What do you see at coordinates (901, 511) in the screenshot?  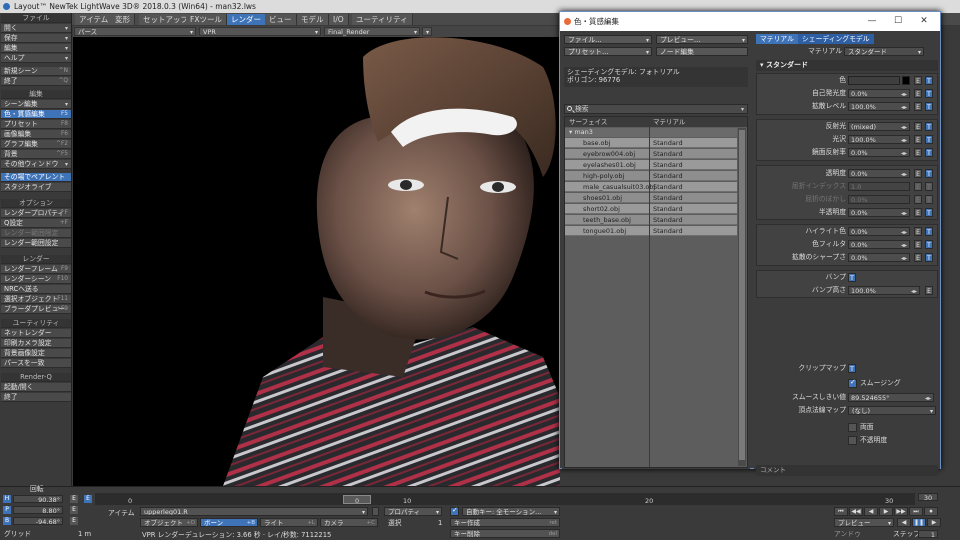 I see `next-key-icon: ▶▶` at bounding box center [901, 511].